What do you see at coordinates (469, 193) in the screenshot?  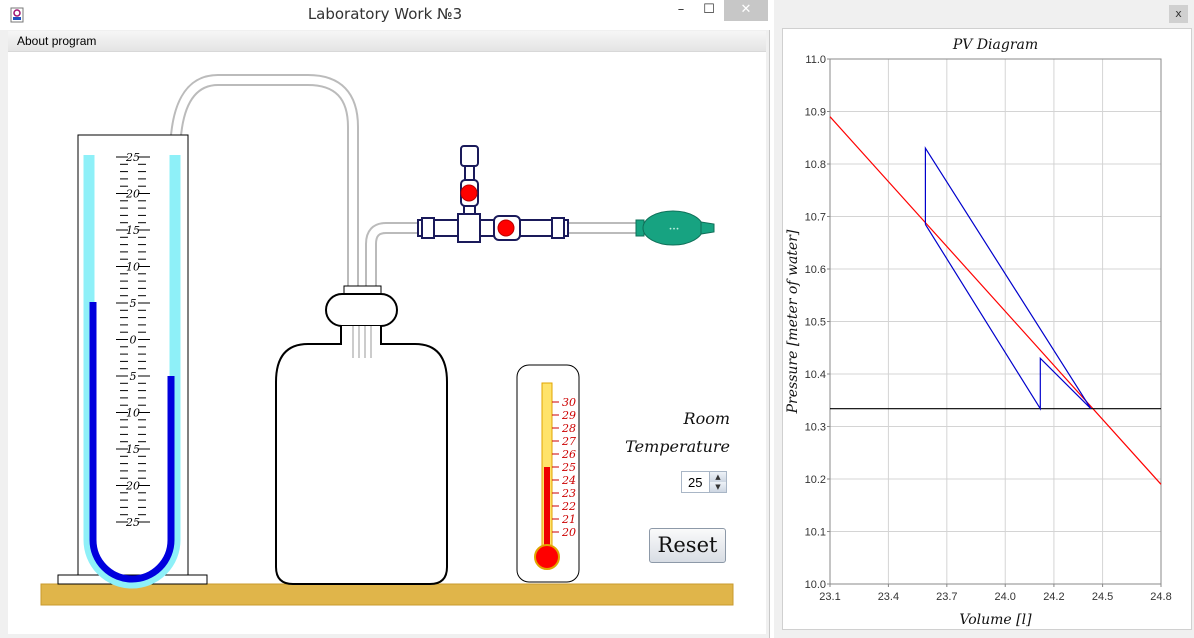 I see `valve-knob-upper` at bounding box center [469, 193].